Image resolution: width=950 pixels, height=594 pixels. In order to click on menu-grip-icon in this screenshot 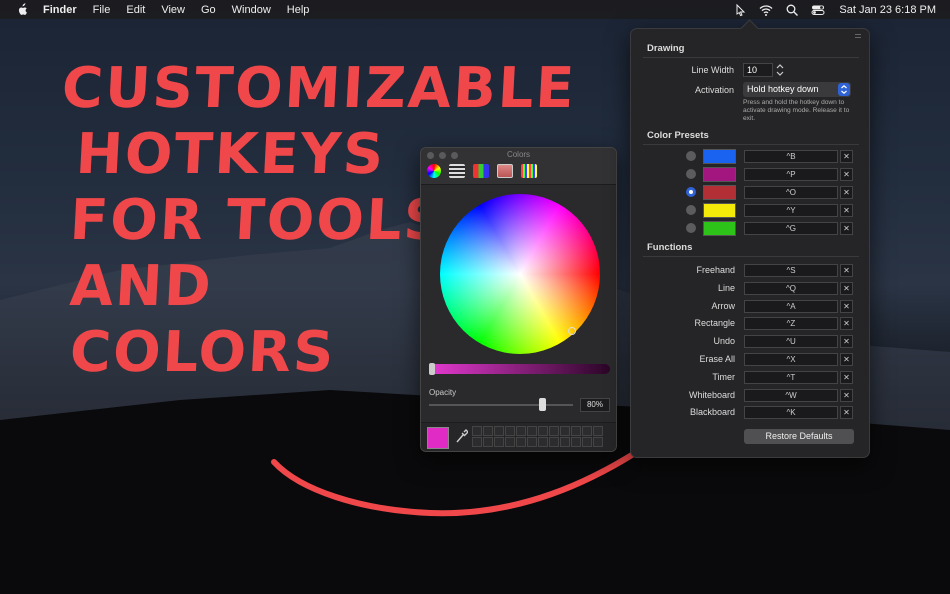, I will do `click(858, 36)`.